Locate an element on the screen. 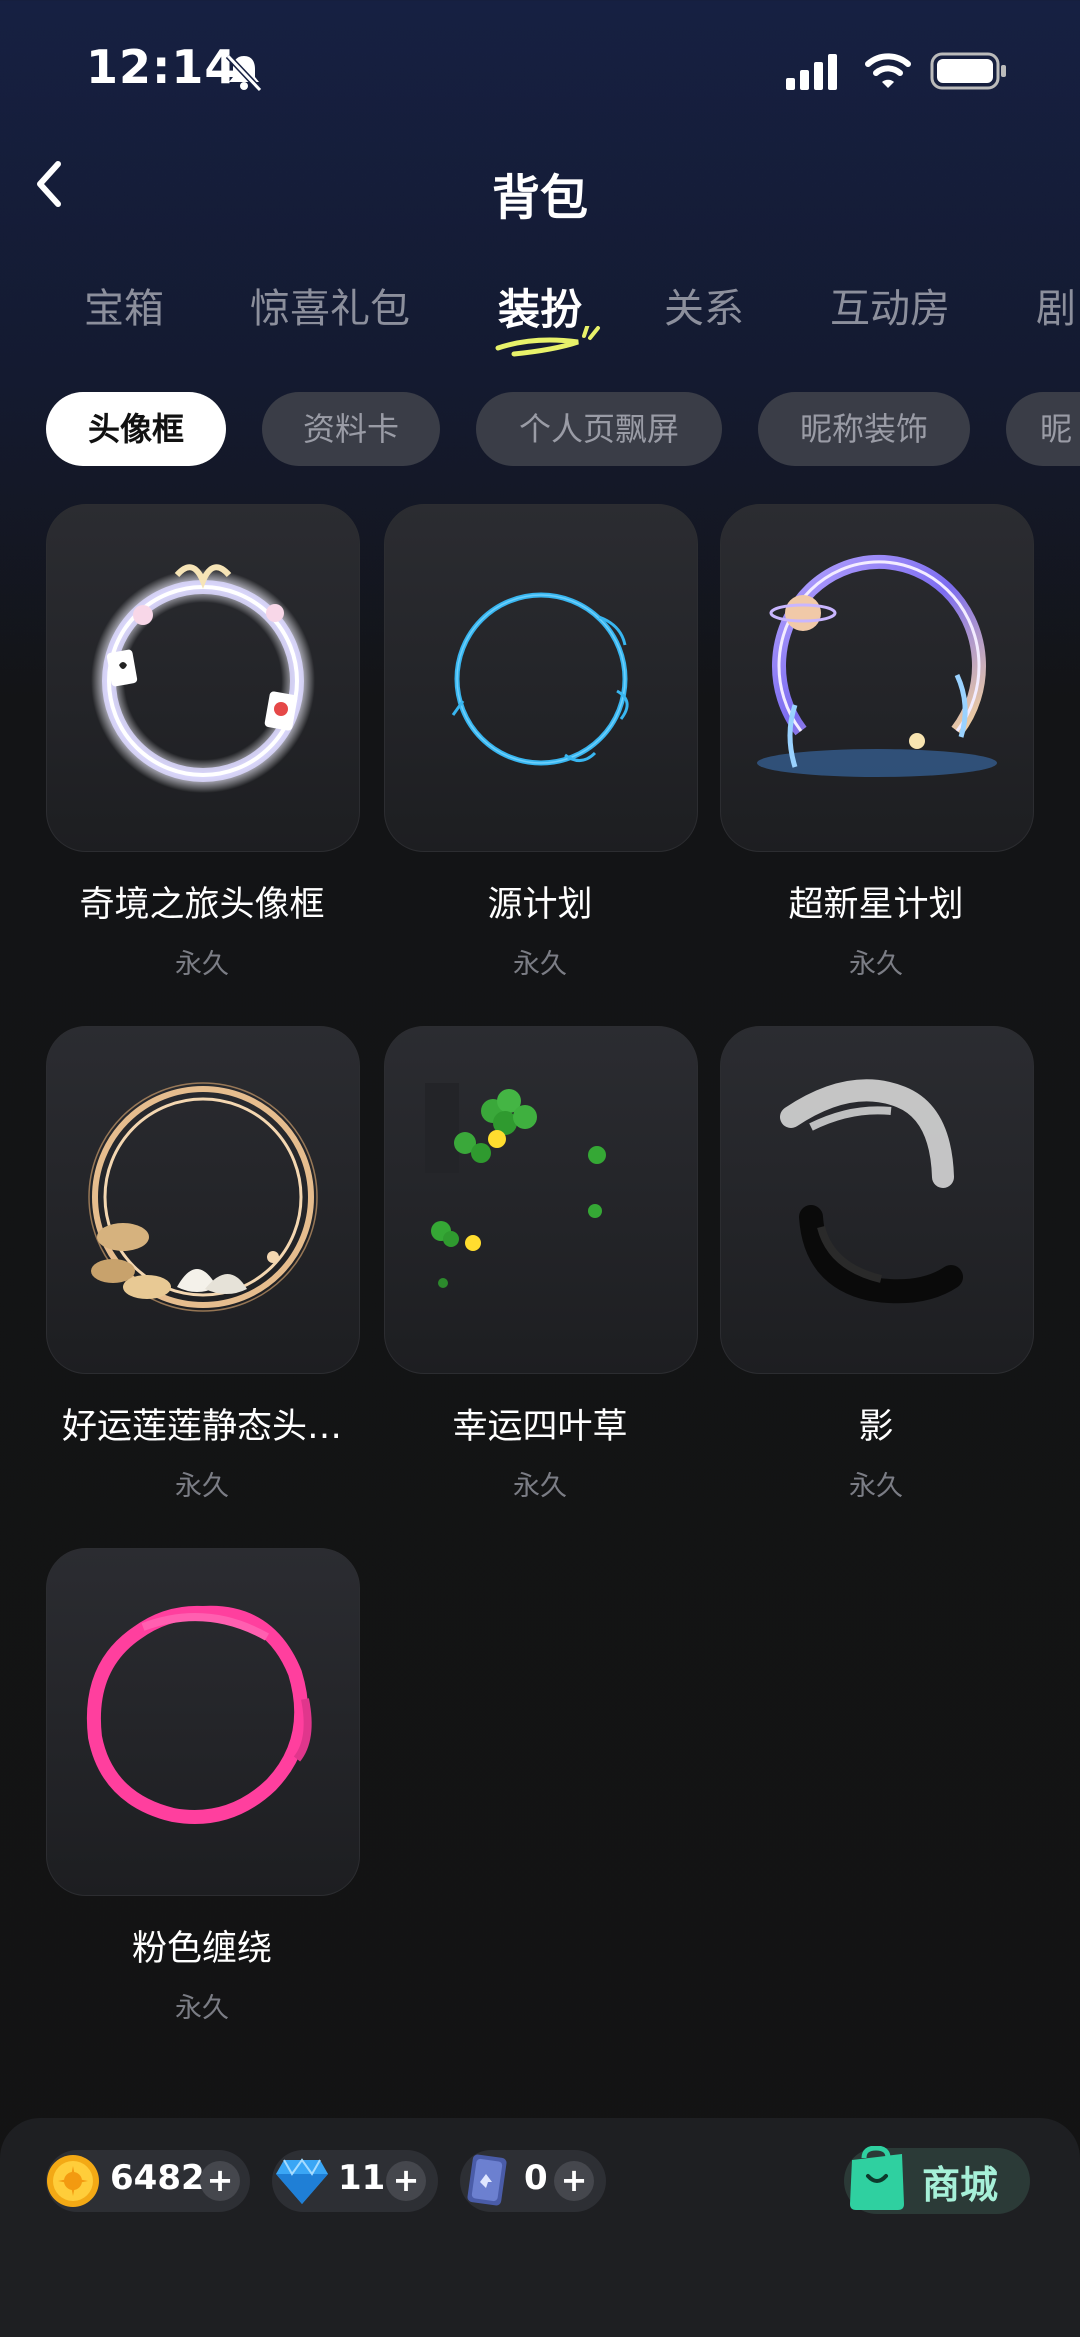 The width and height of the screenshot is (1080, 2337). chip-nickname-decoration: 昵称装饰 is located at coordinates (864, 429).